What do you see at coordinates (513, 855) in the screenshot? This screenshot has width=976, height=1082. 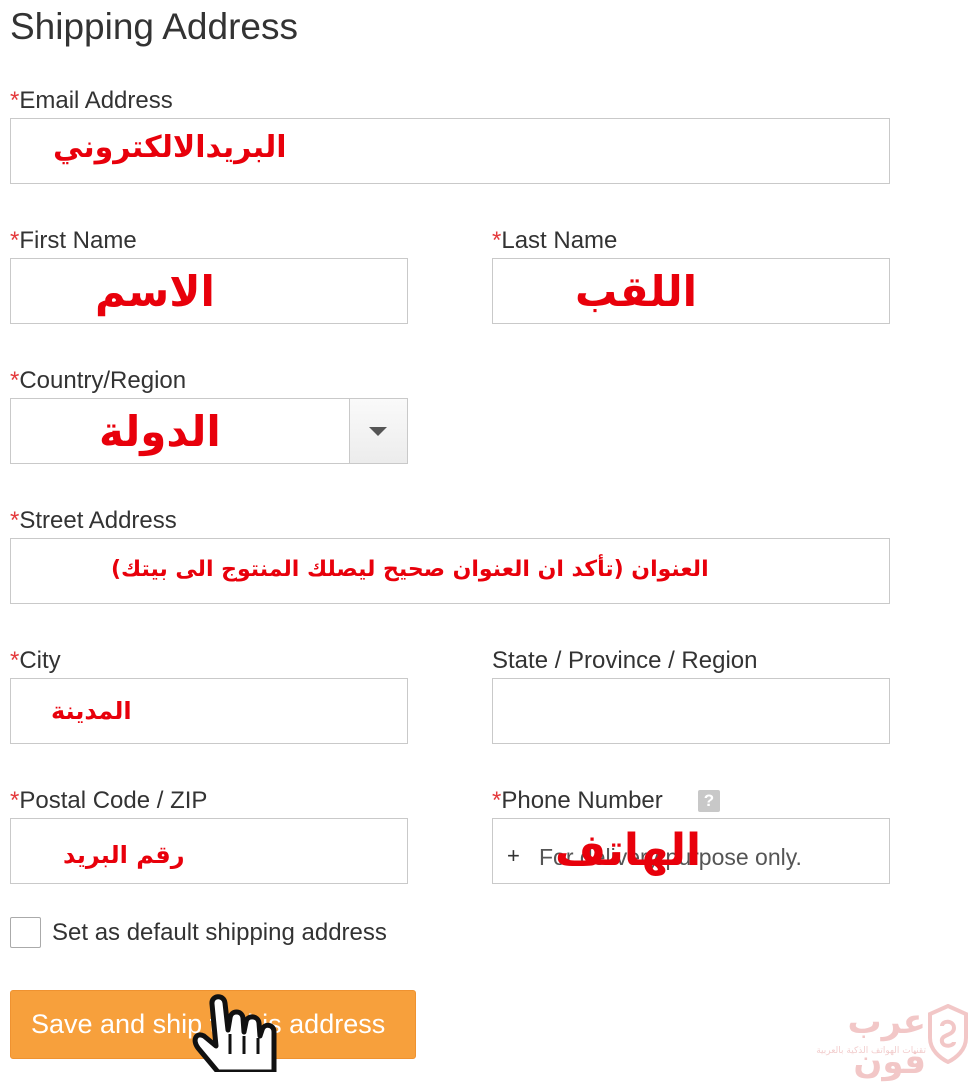 I see `phone-prefix: +` at bounding box center [513, 855].